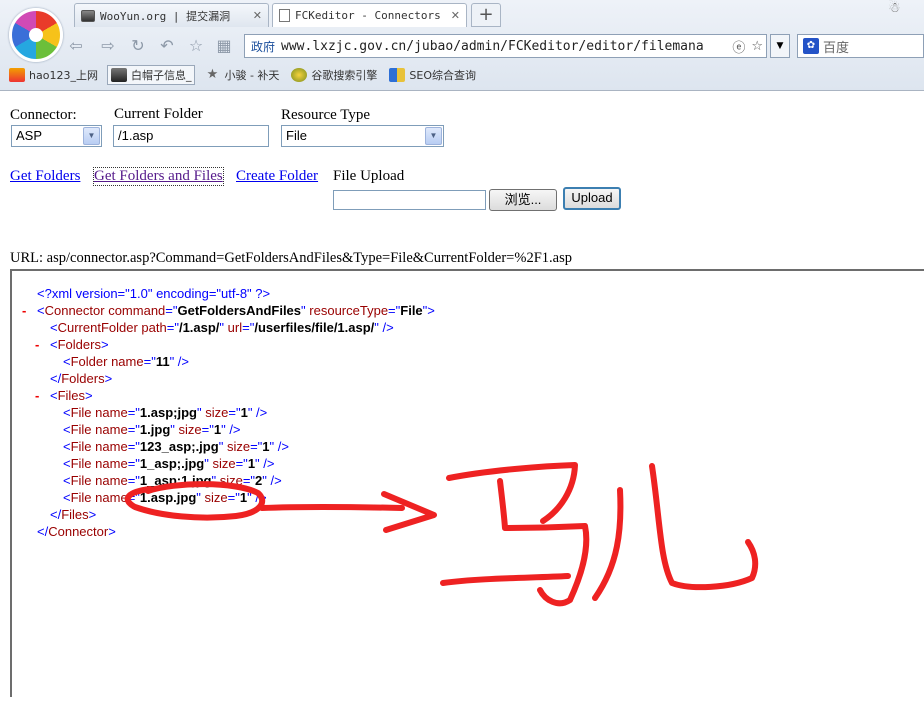 This screenshot has height=712, width=924. What do you see at coordinates (486, 15) in the screenshot?
I see `new-tab-button: +` at bounding box center [486, 15].